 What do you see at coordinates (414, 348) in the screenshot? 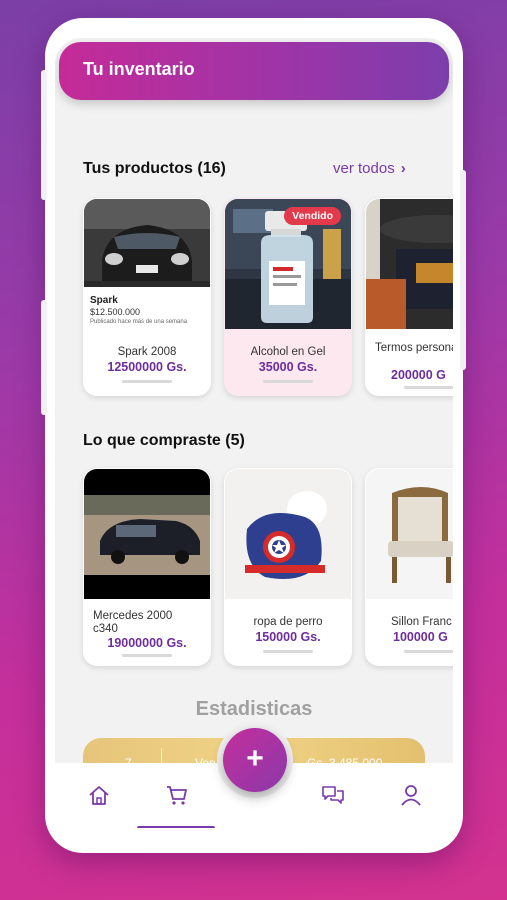
I see `product-name: Termos personalizado` at bounding box center [414, 348].